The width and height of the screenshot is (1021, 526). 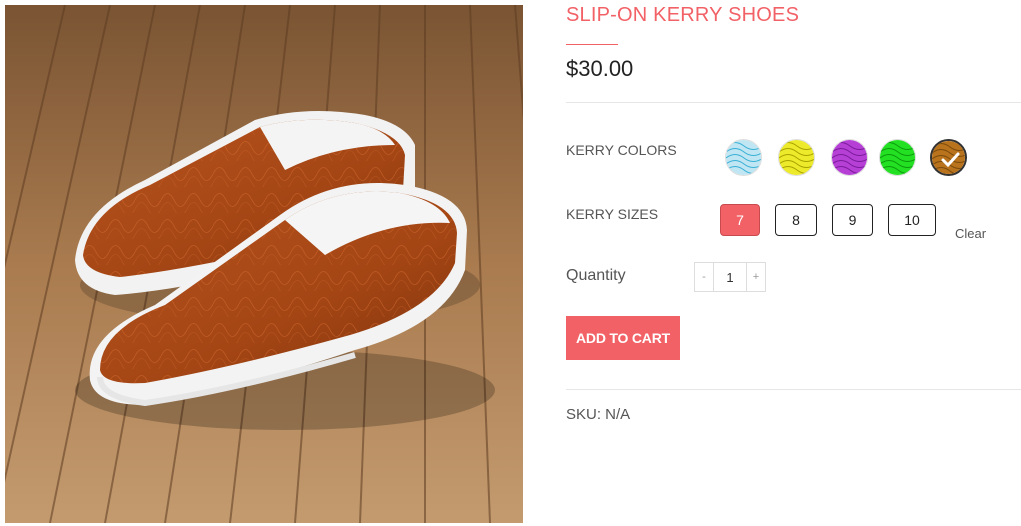 I want to click on quantity-stepper: - 1 +, so click(x=730, y=277).